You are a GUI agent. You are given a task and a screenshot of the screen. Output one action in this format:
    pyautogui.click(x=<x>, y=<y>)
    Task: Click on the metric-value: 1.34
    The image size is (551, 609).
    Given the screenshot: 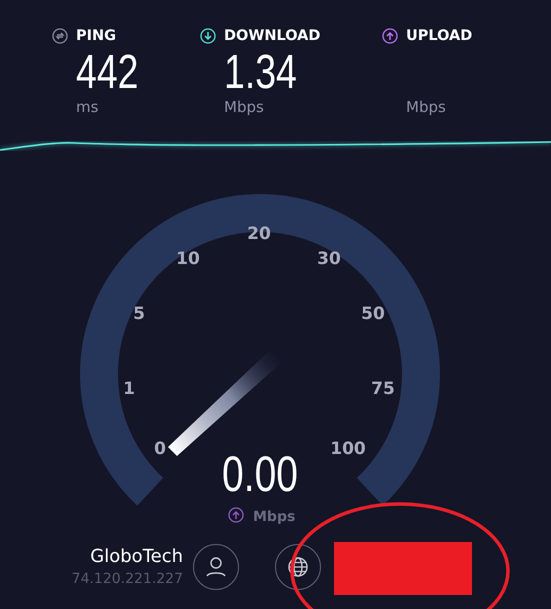 What is the action you would take?
    pyautogui.click(x=260, y=73)
    